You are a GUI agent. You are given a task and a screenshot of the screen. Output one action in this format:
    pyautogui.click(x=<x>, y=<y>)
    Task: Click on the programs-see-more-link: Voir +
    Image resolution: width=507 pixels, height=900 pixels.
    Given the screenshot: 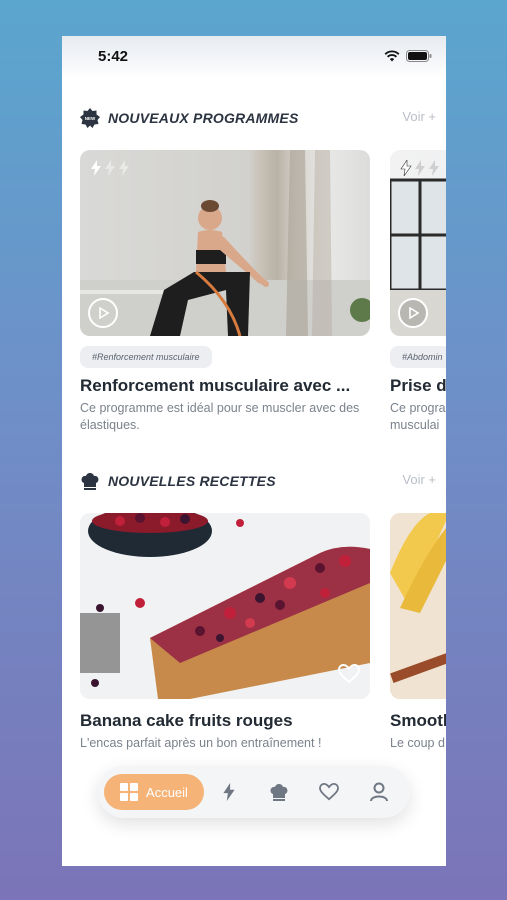 What is the action you would take?
    pyautogui.click(x=419, y=116)
    